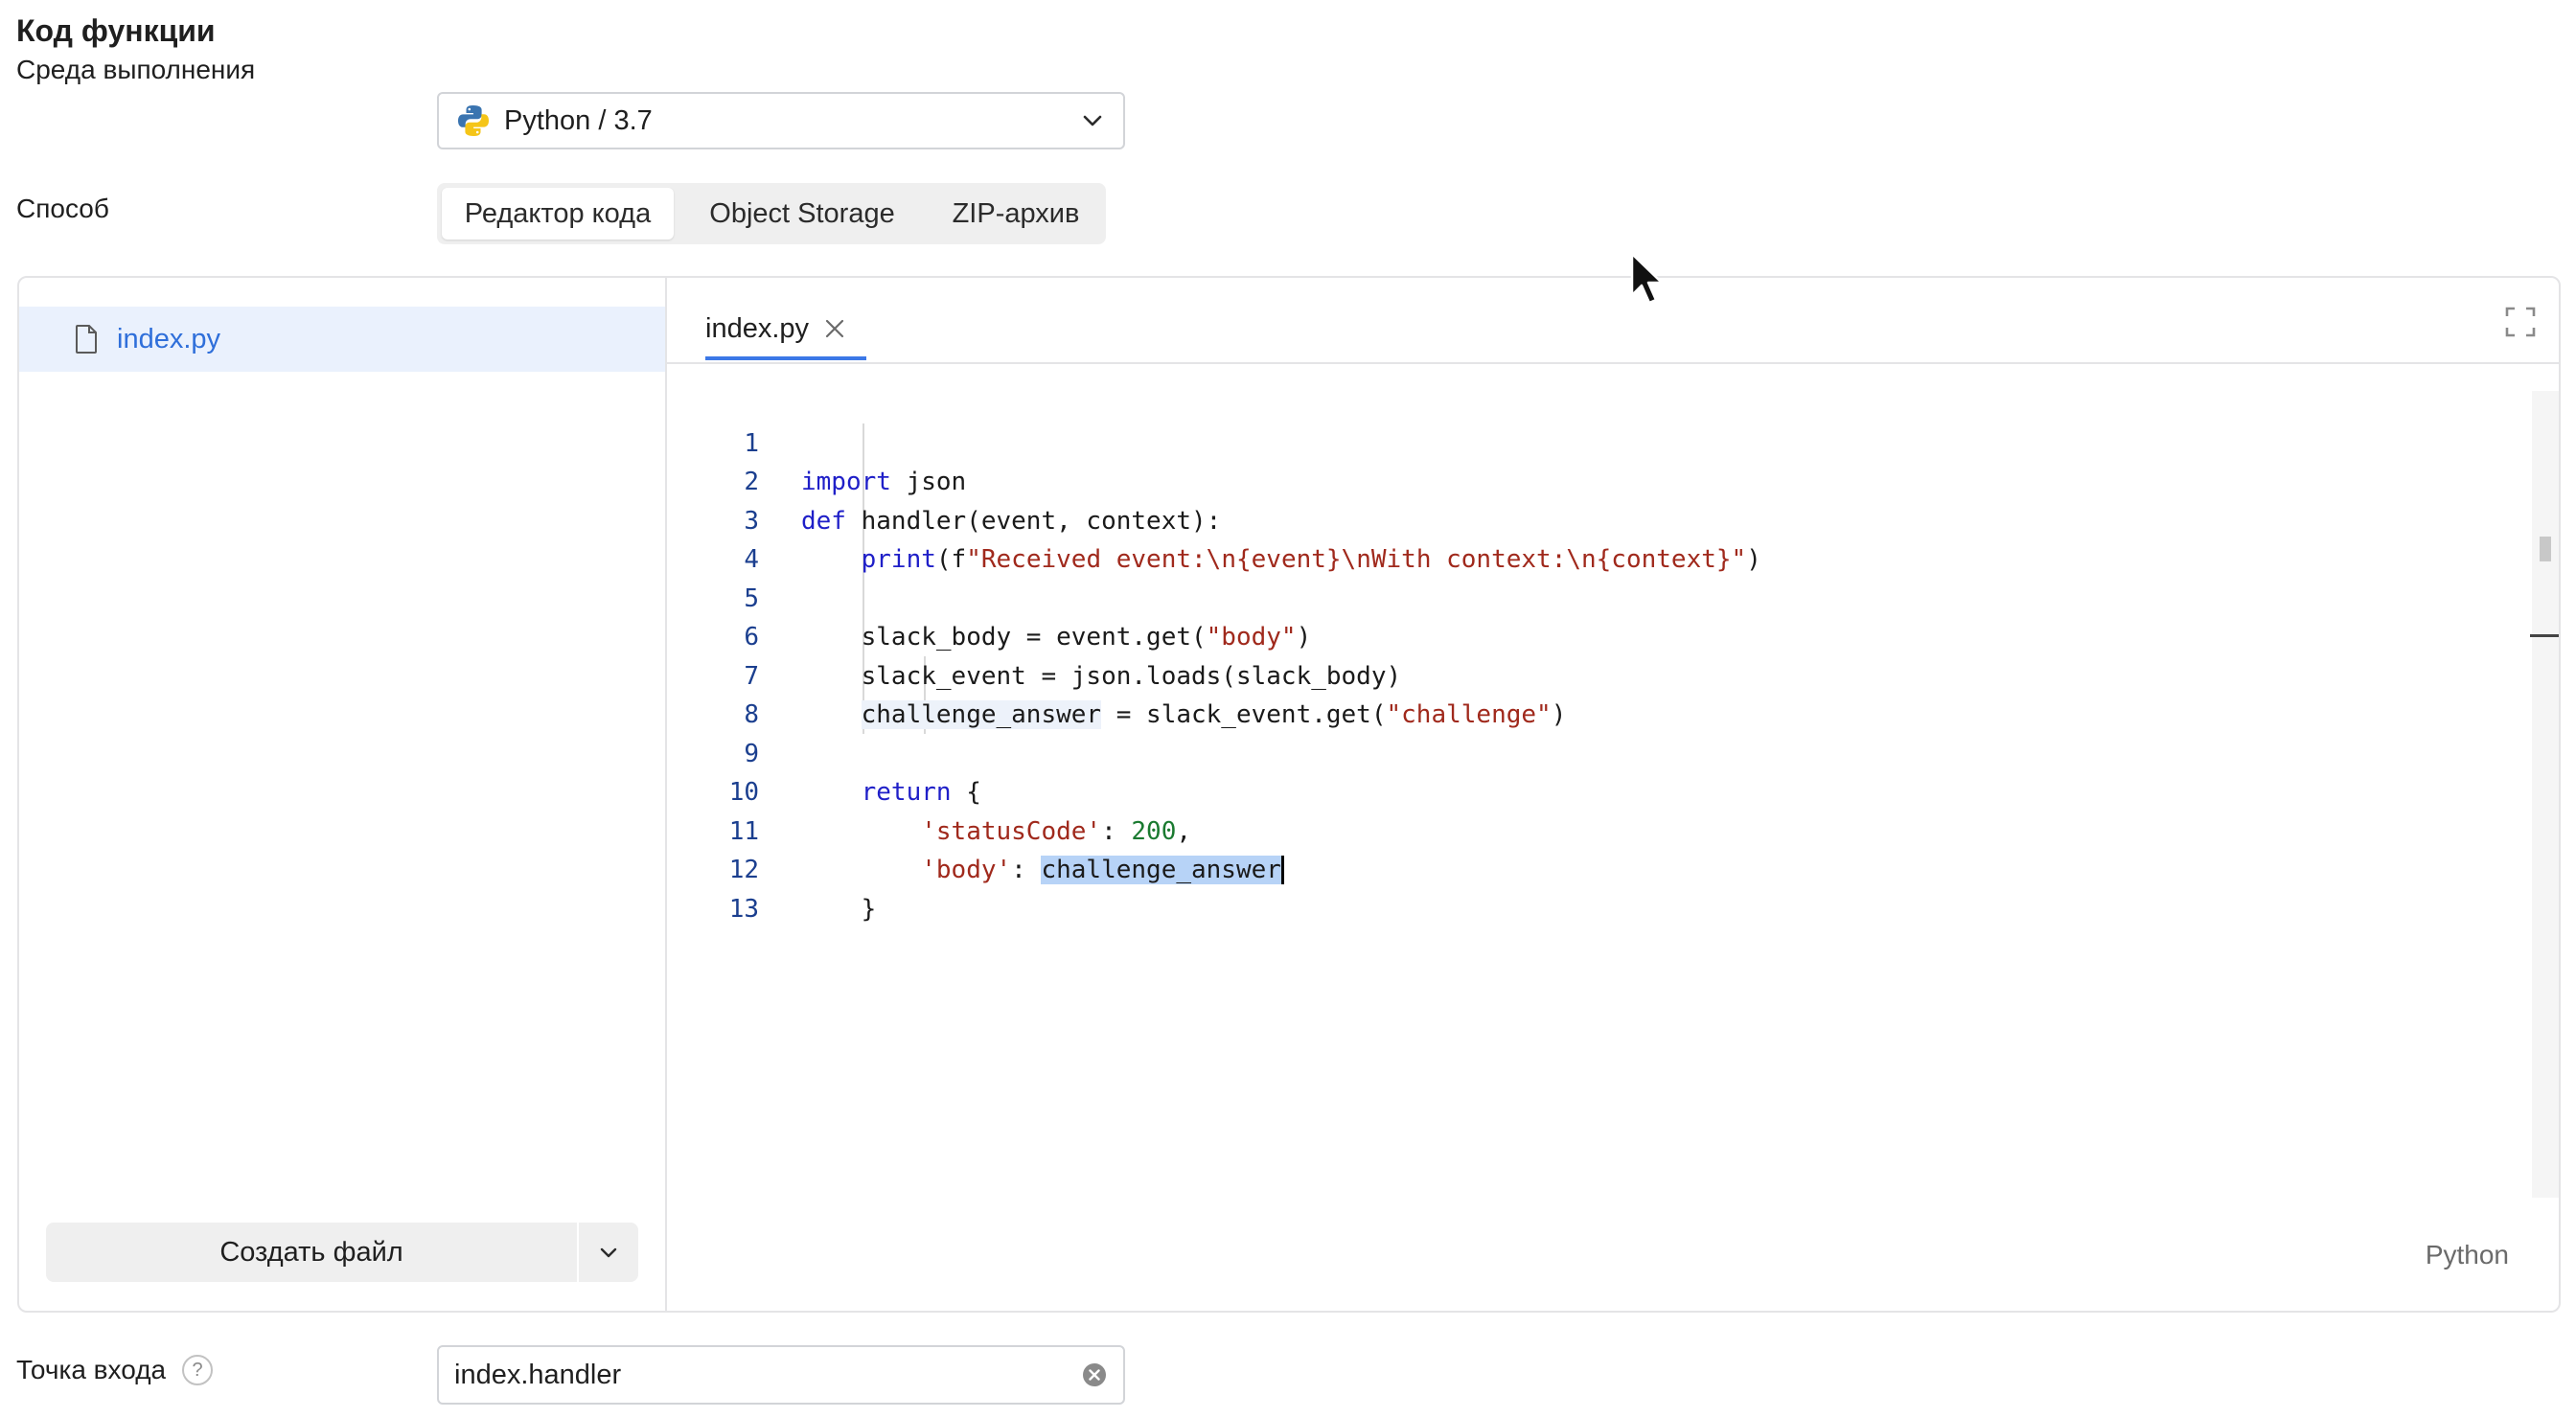 The image size is (2576, 1418). Describe the element at coordinates (1012, 831) in the screenshot. I see `code-token: 'statusCode'` at that location.